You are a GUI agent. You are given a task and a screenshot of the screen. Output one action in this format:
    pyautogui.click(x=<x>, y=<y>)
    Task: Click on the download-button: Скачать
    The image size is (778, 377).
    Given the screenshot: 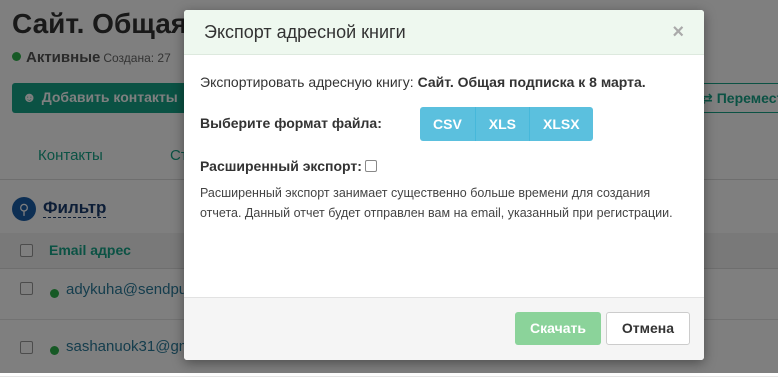 What is the action you would take?
    pyautogui.click(x=558, y=328)
    